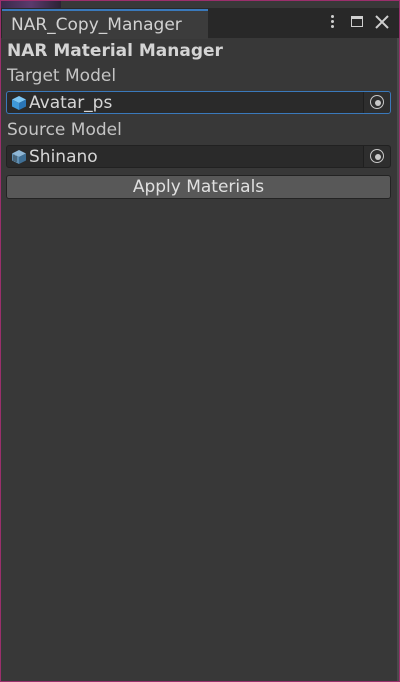  What do you see at coordinates (376, 156) in the screenshot?
I see `source-object-picker-icon` at bounding box center [376, 156].